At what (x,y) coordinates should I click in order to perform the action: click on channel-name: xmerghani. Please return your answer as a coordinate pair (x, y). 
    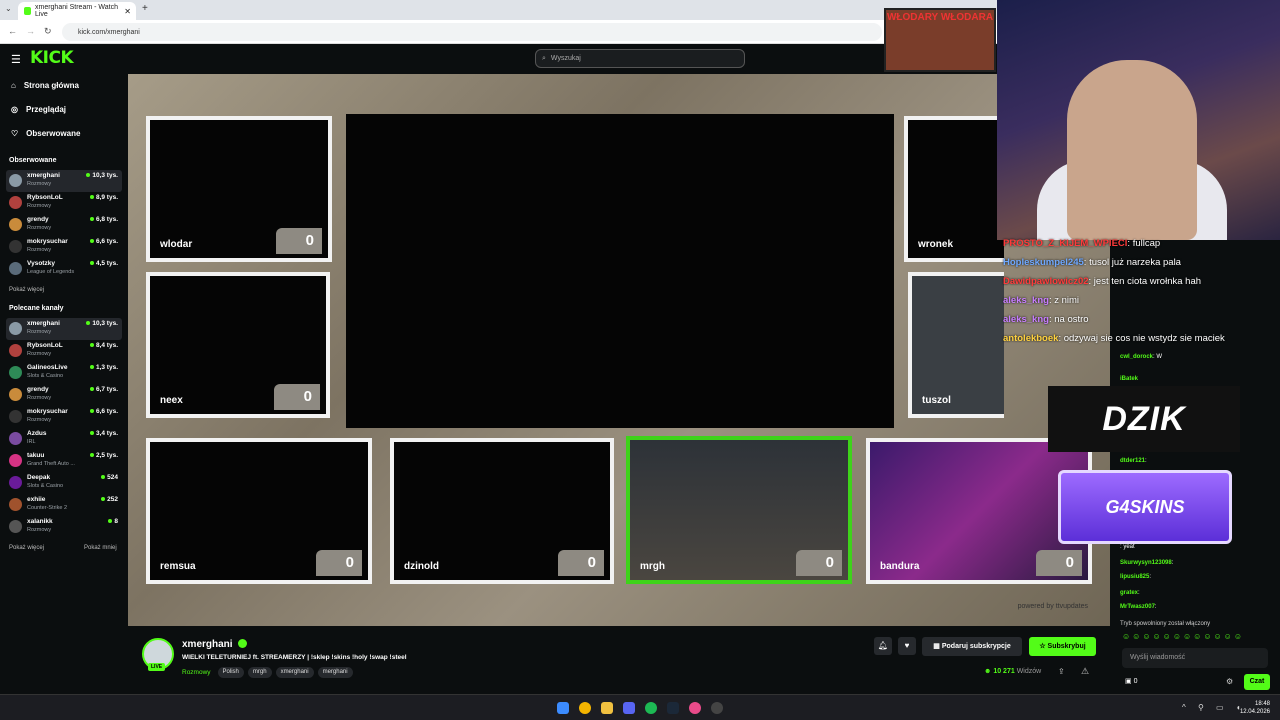
    Looking at the image, I should click on (43, 323).